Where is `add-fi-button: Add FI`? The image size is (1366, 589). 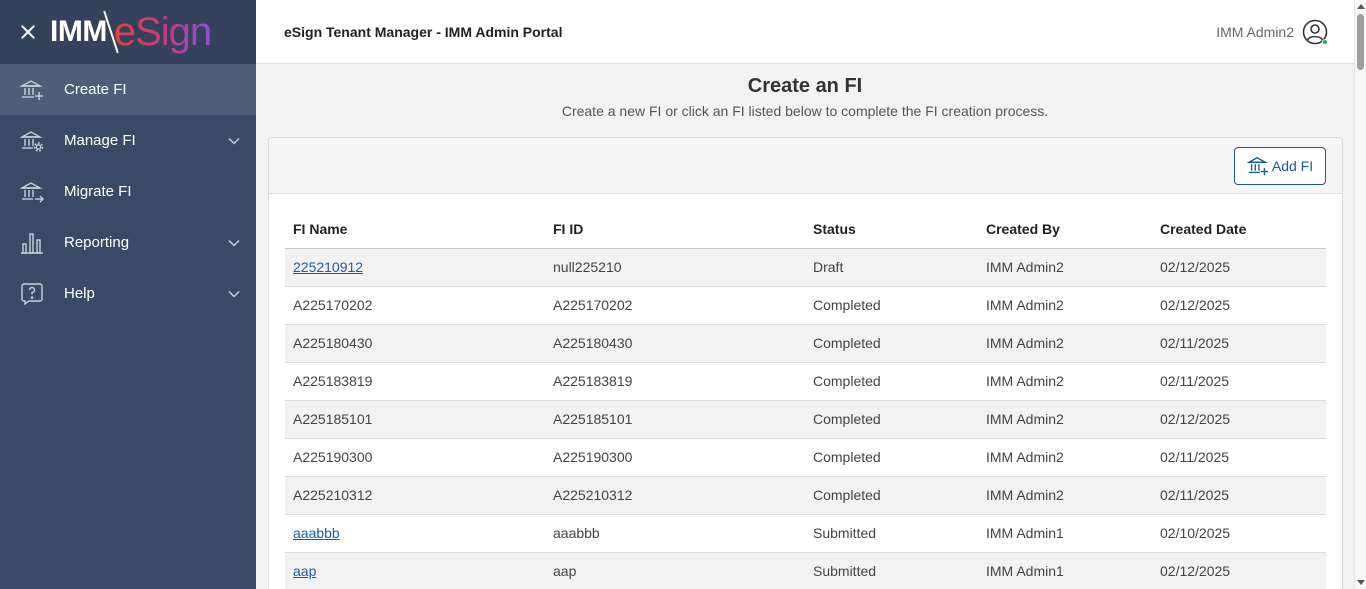 add-fi-button: Add FI is located at coordinates (1280, 166).